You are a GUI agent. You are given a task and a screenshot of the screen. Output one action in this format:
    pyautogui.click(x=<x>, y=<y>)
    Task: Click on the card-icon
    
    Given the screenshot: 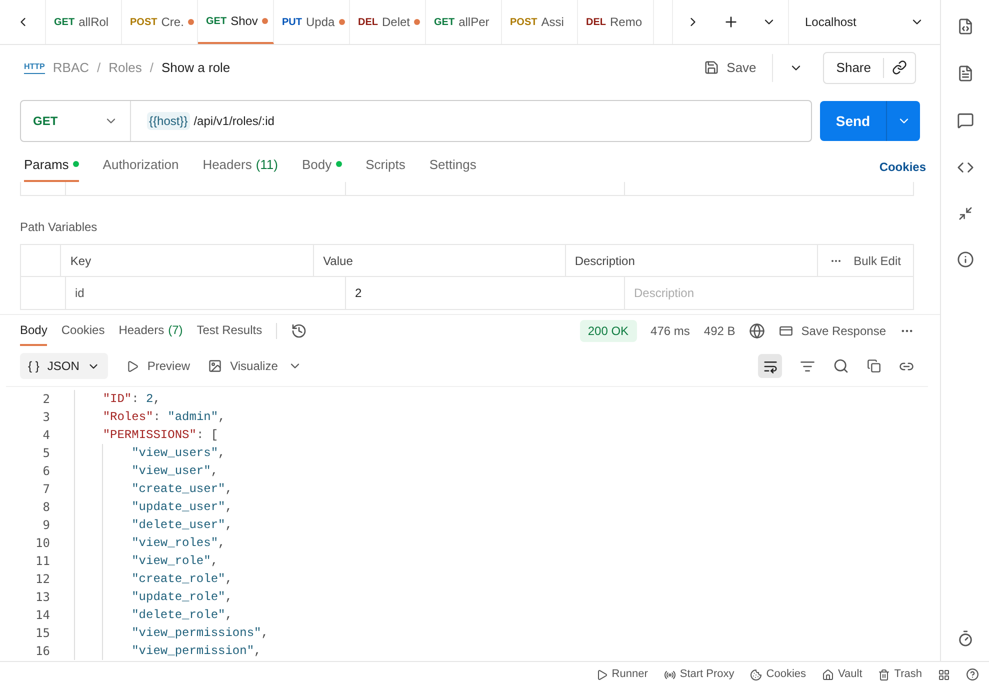 What is the action you would take?
    pyautogui.click(x=786, y=331)
    